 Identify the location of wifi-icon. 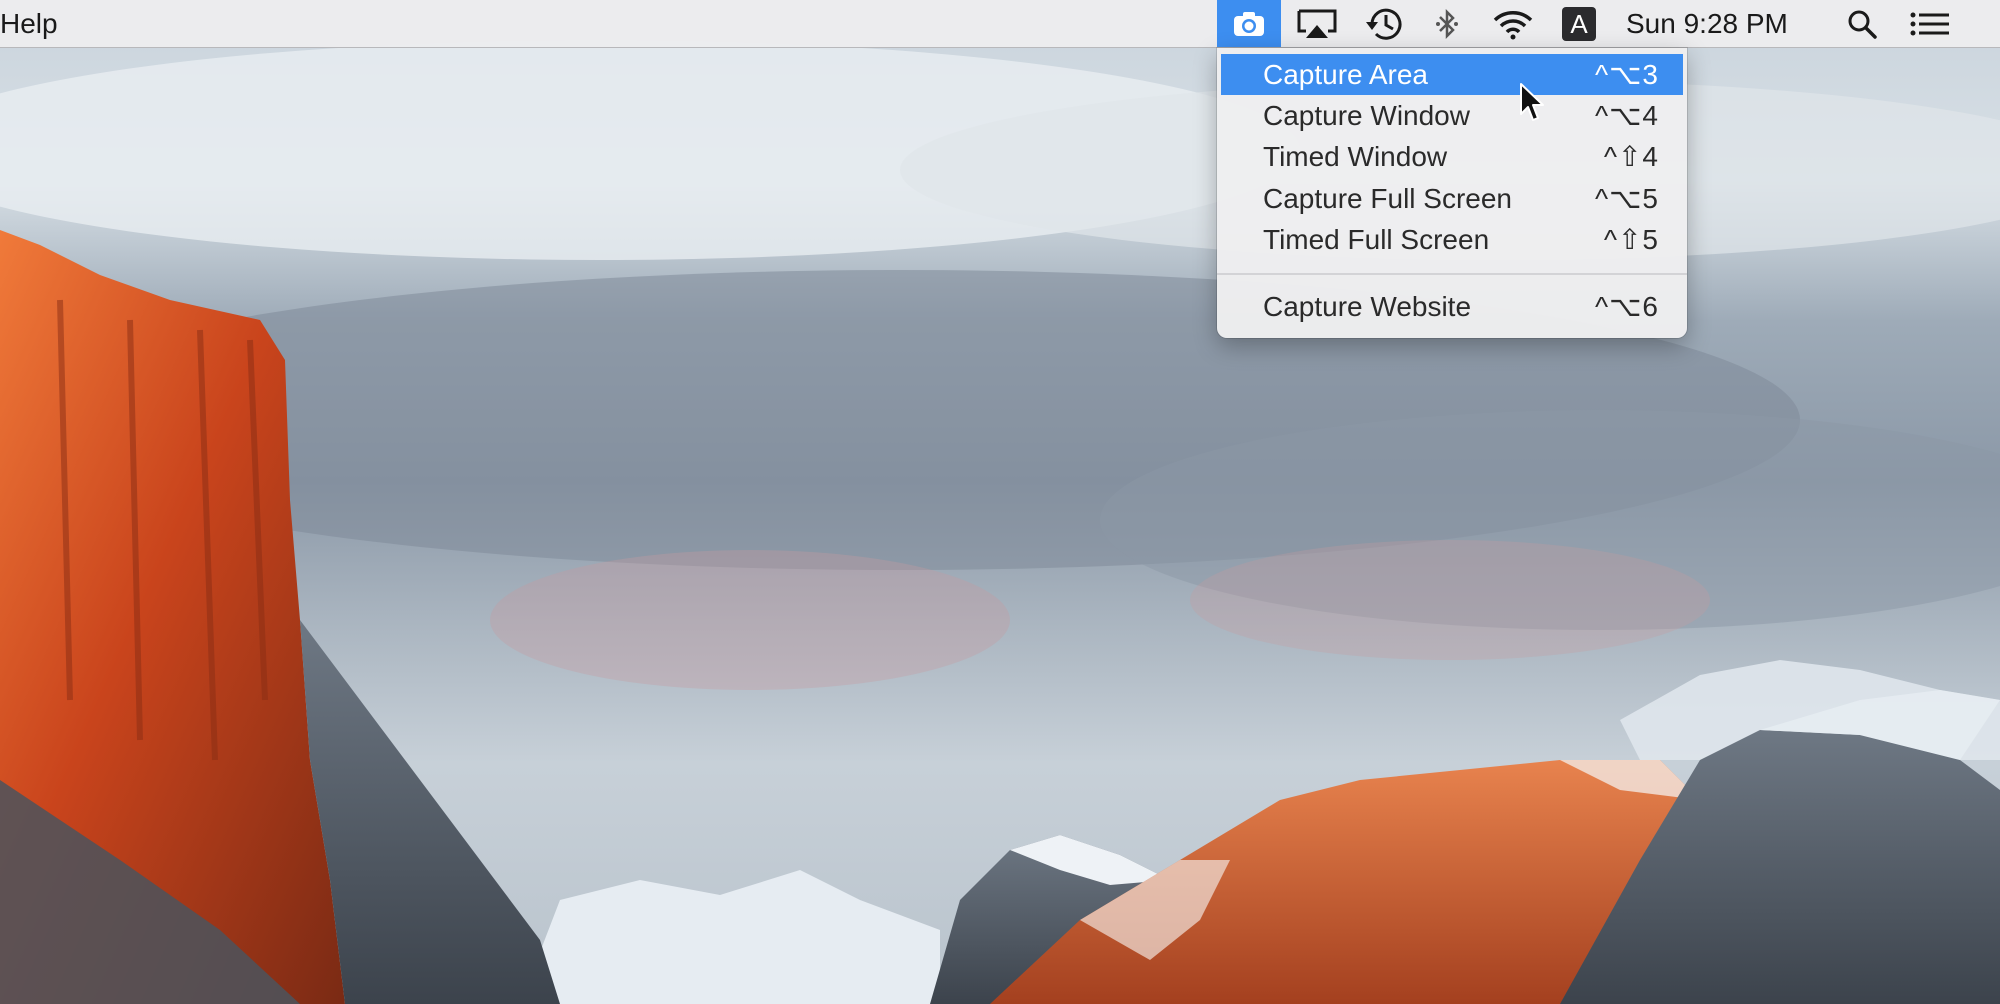
(1513, 23).